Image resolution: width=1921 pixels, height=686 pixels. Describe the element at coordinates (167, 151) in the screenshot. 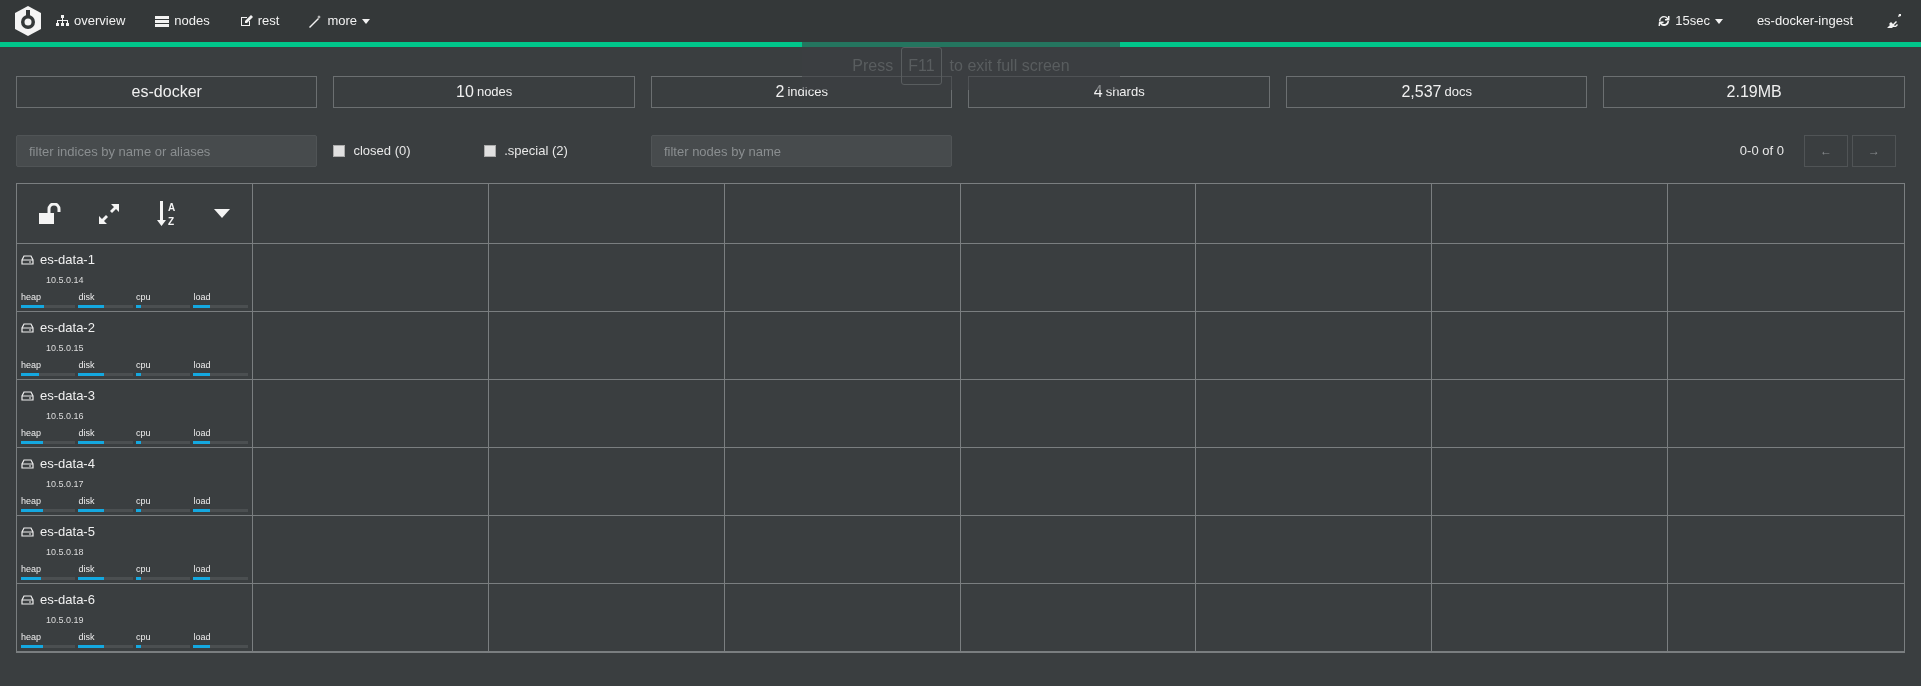

I see `filter-field: filter indices by name or aliases` at that location.